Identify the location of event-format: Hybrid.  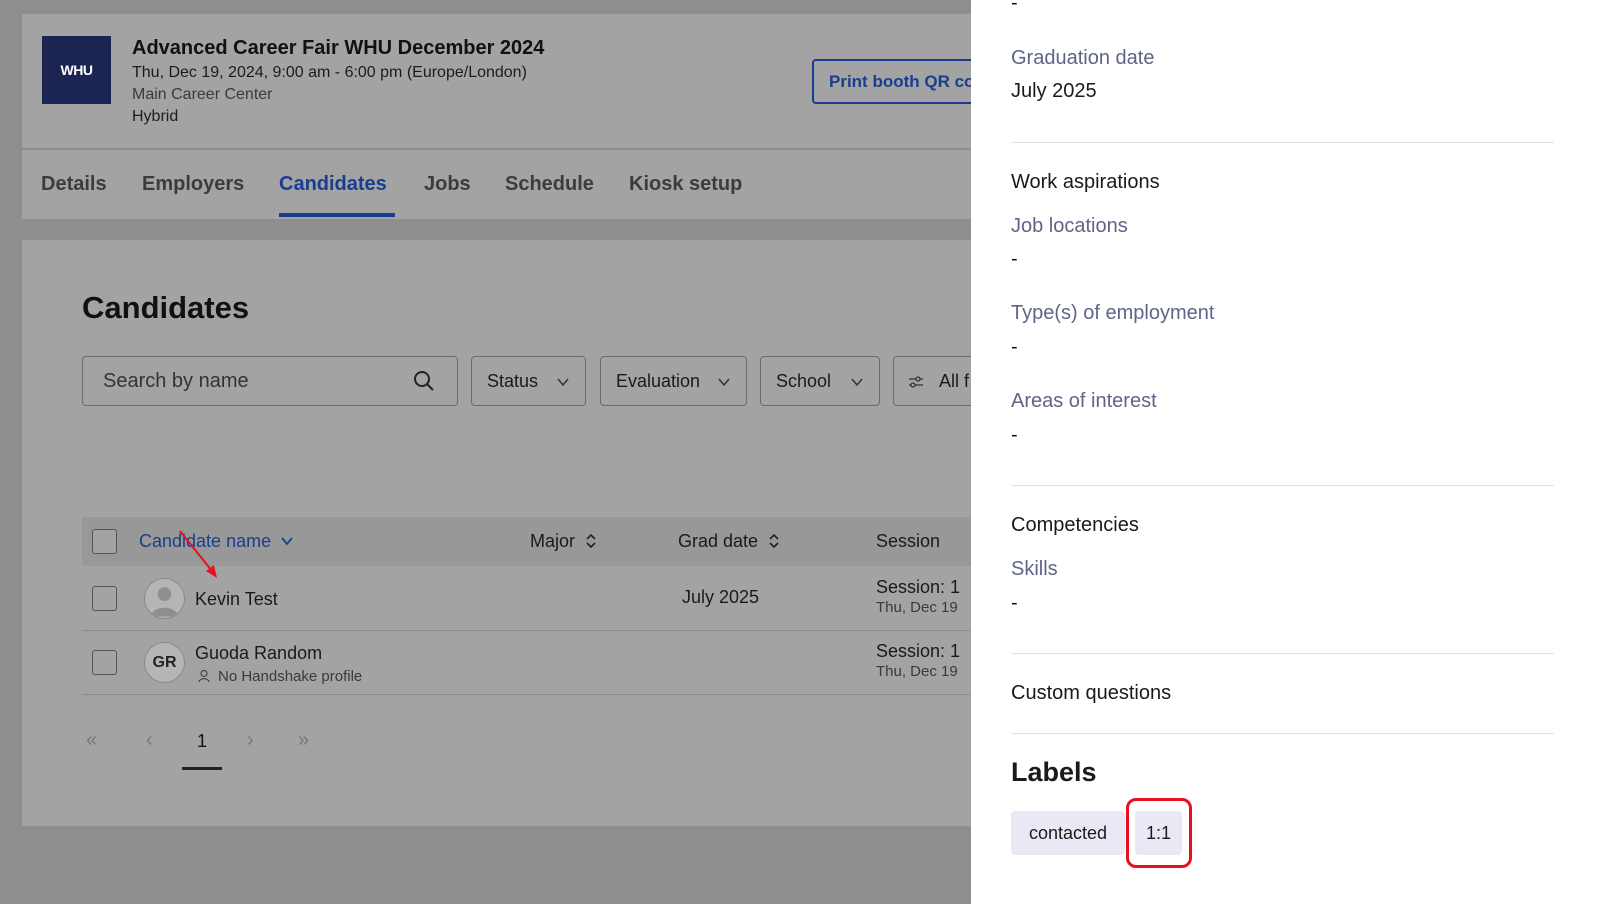
(155, 116).